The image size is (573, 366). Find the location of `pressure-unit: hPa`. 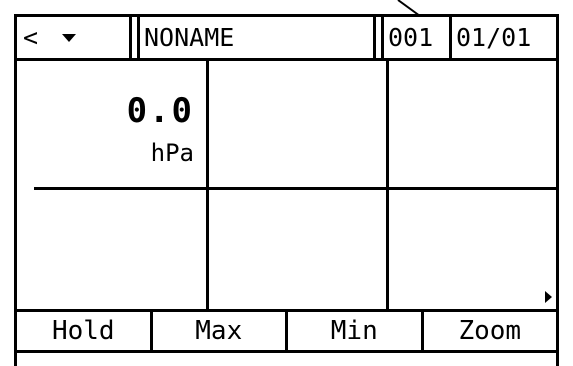

pressure-unit: hPa is located at coordinates (172, 153).